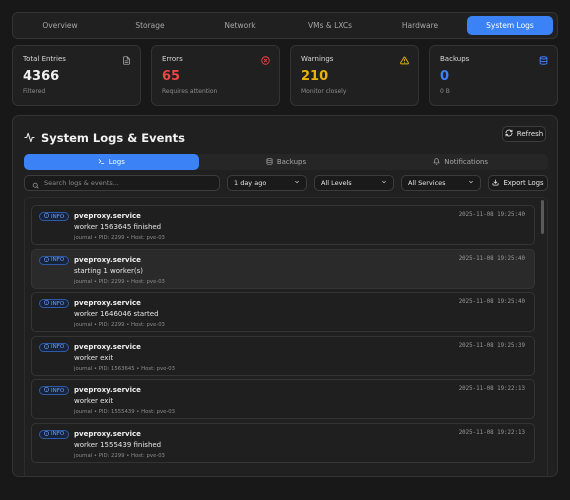 The height and width of the screenshot is (500, 570). Describe the element at coordinates (94, 357) in the screenshot. I see `log-message: worker exit` at that location.